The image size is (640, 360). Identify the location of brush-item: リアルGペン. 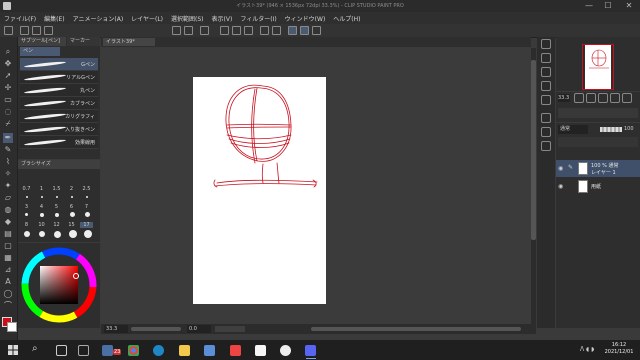
(59, 77).